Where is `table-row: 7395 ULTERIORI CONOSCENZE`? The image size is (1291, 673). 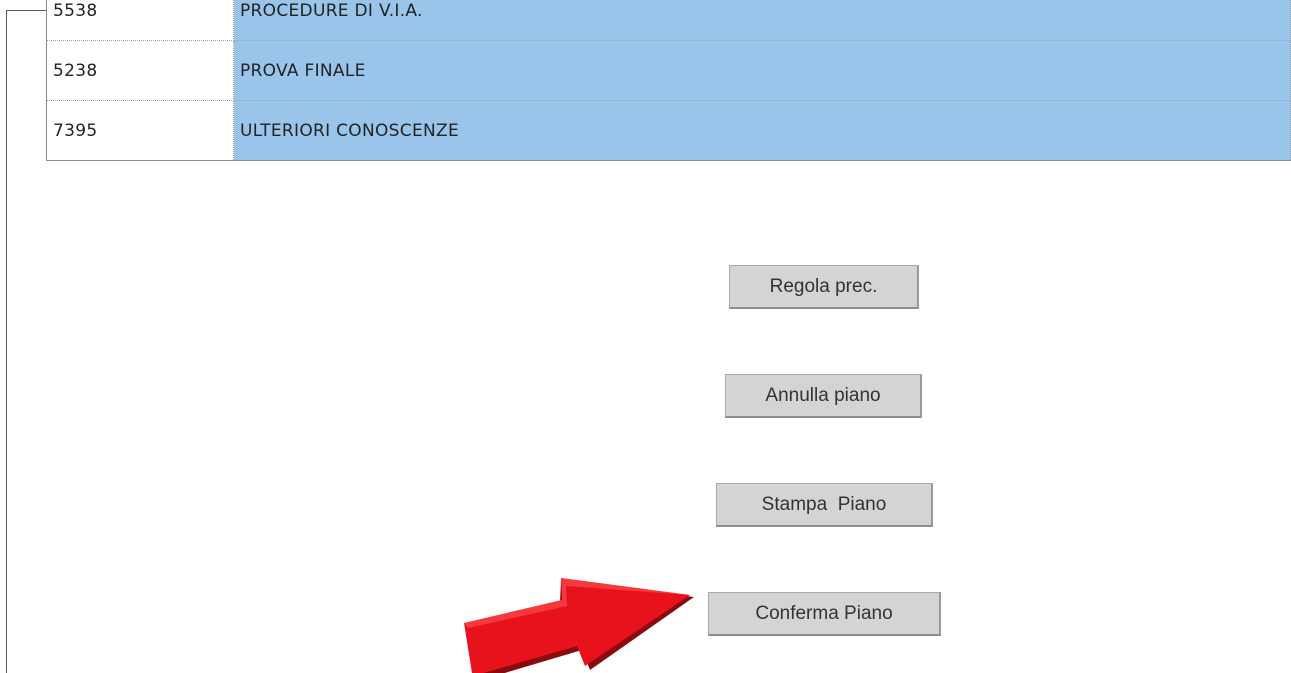 table-row: 7395 ULTERIORI CONOSCENZE is located at coordinates (668, 130).